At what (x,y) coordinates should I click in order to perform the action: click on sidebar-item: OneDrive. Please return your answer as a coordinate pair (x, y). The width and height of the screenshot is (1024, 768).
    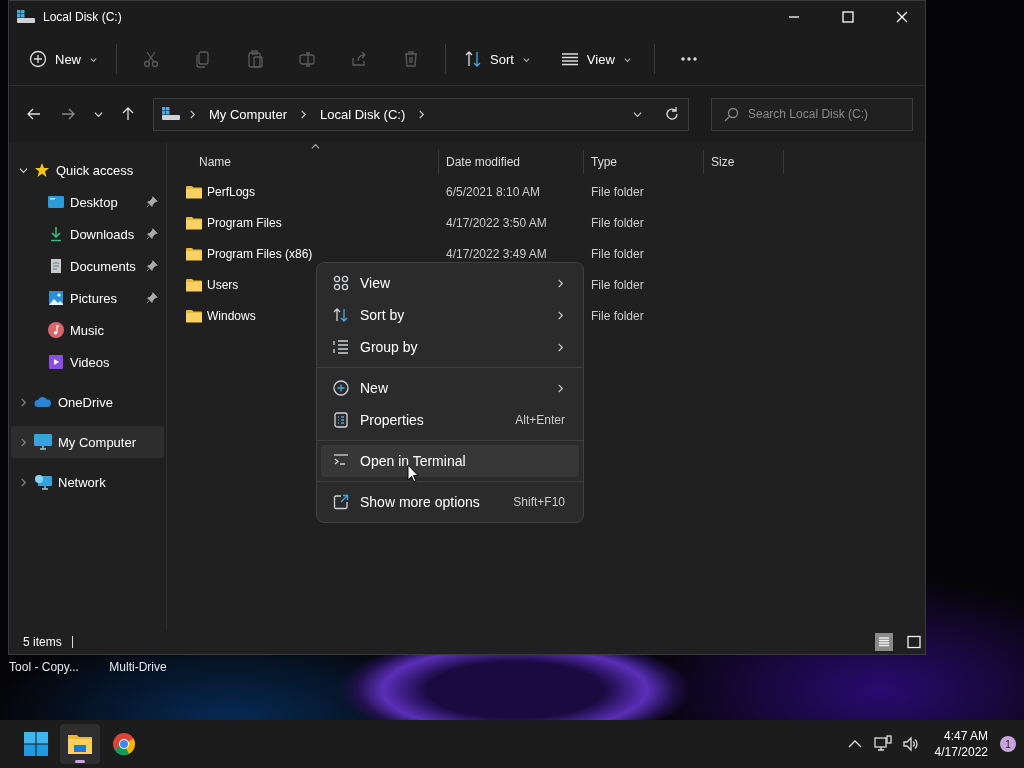
    Looking at the image, I should click on (87, 402).